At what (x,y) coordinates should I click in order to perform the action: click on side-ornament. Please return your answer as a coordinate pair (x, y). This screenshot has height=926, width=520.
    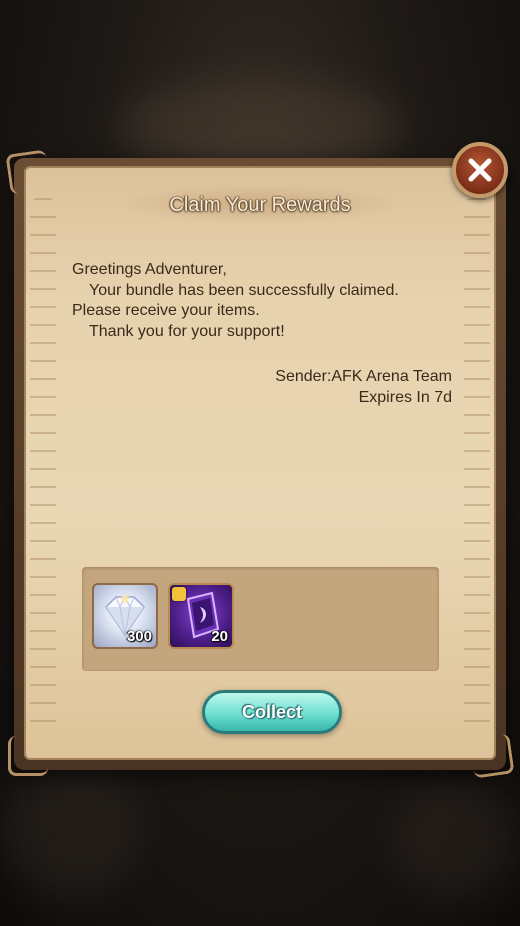
    Looking at the image, I should click on (43, 468).